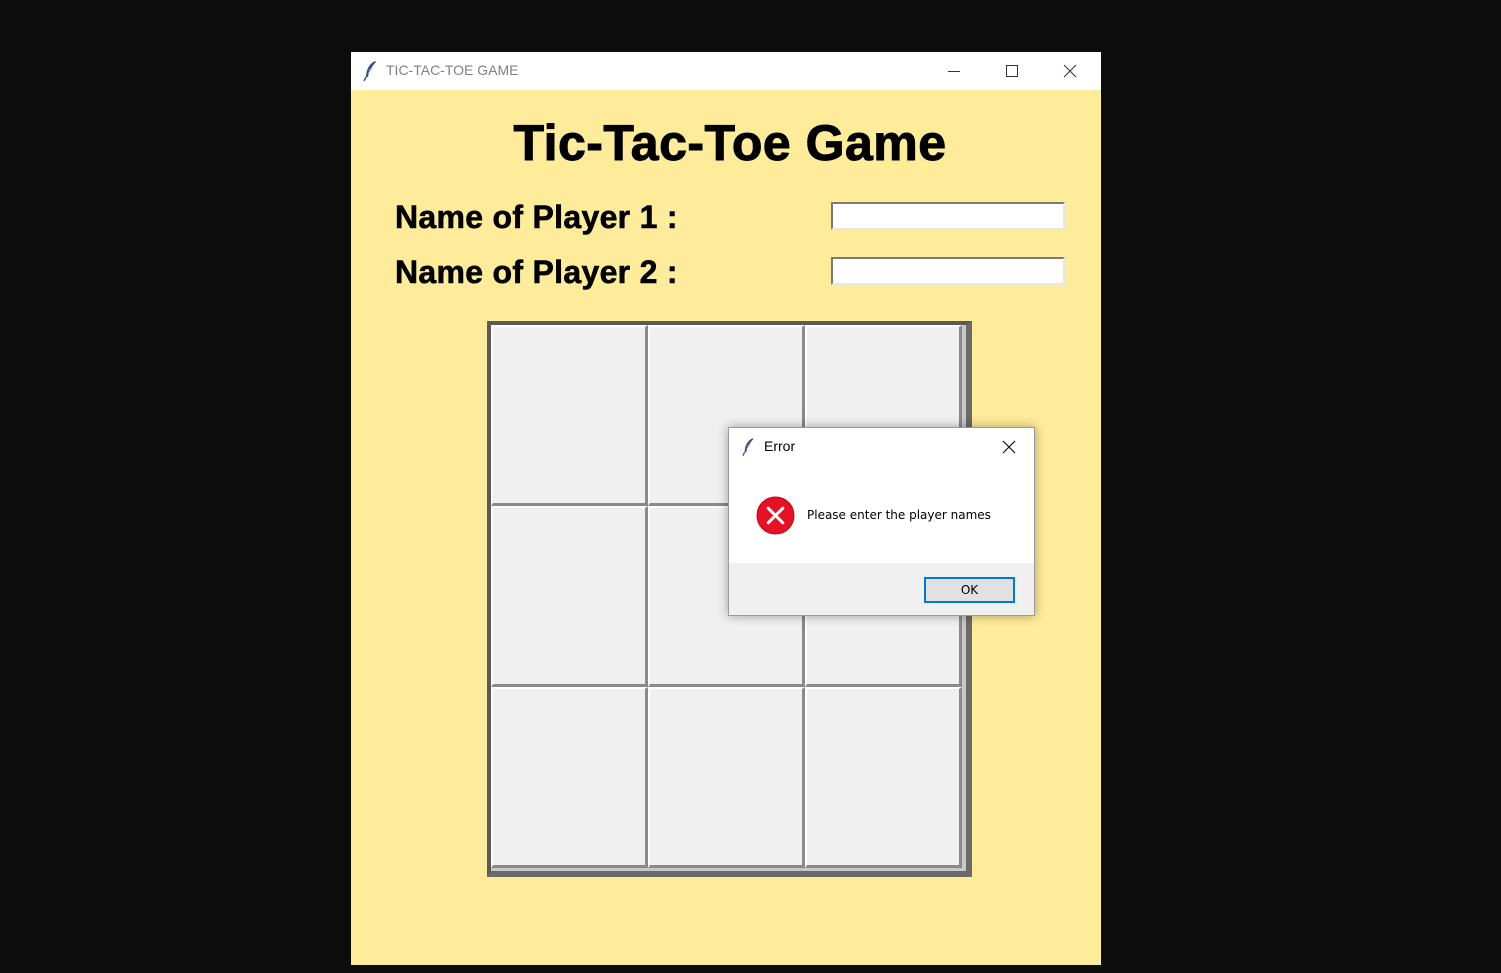 Image resolution: width=1501 pixels, height=973 pixels. Describe the element at coordinates (452, 70) in the screenshot. I see `window-title: TIC-TAC-TOE GAME` at that location.